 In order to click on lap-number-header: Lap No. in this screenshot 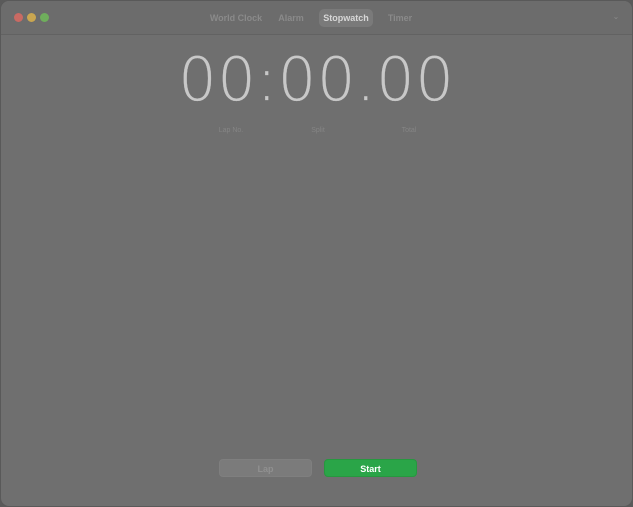, I will do `click(231, 130)`.